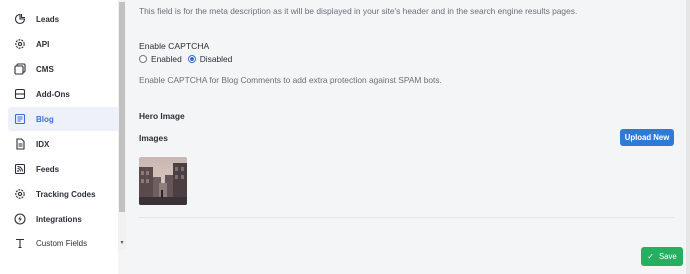 The height and width of the screenshot is (274, 690). Describe the element at coordinates (688, 137) in the screenshot. I see `page-scrollbar` at that location.